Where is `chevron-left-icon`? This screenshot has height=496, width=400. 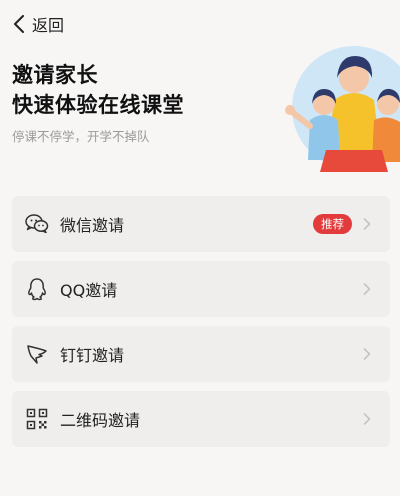 chevron-left-icon is located at coordinates (19, 24).